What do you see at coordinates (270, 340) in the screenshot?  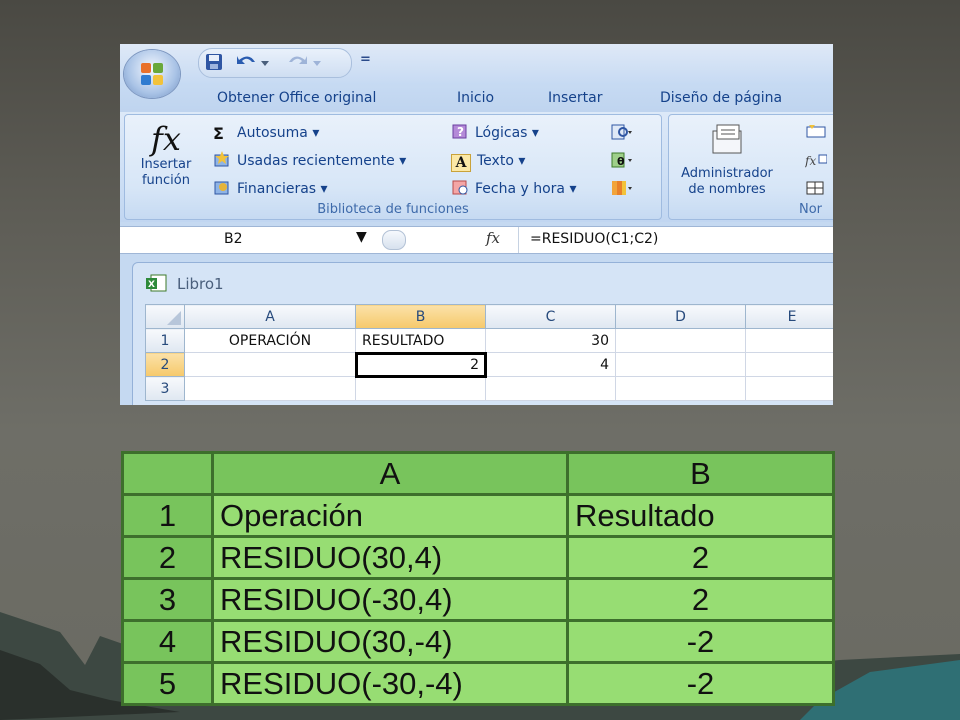 I see `cell-a1: OPERACIÓN` at bounding box center [270, 340].